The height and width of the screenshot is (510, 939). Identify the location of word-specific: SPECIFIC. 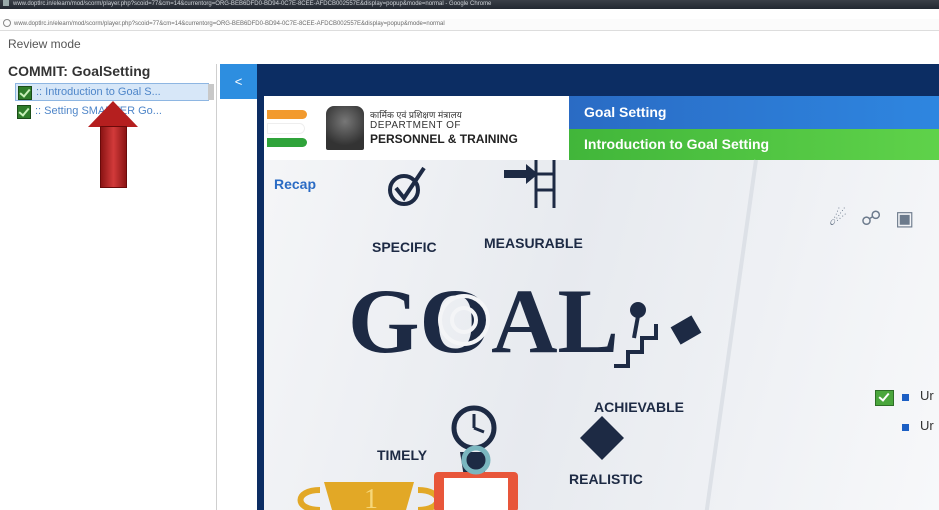
(404, 247).